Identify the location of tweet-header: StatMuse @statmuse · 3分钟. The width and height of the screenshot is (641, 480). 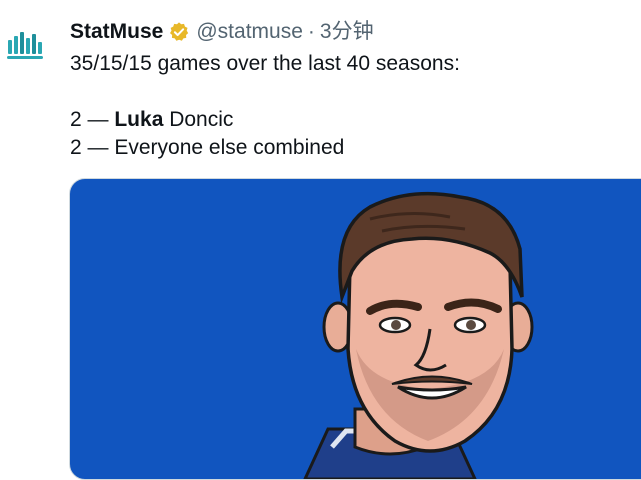
(222, 32).